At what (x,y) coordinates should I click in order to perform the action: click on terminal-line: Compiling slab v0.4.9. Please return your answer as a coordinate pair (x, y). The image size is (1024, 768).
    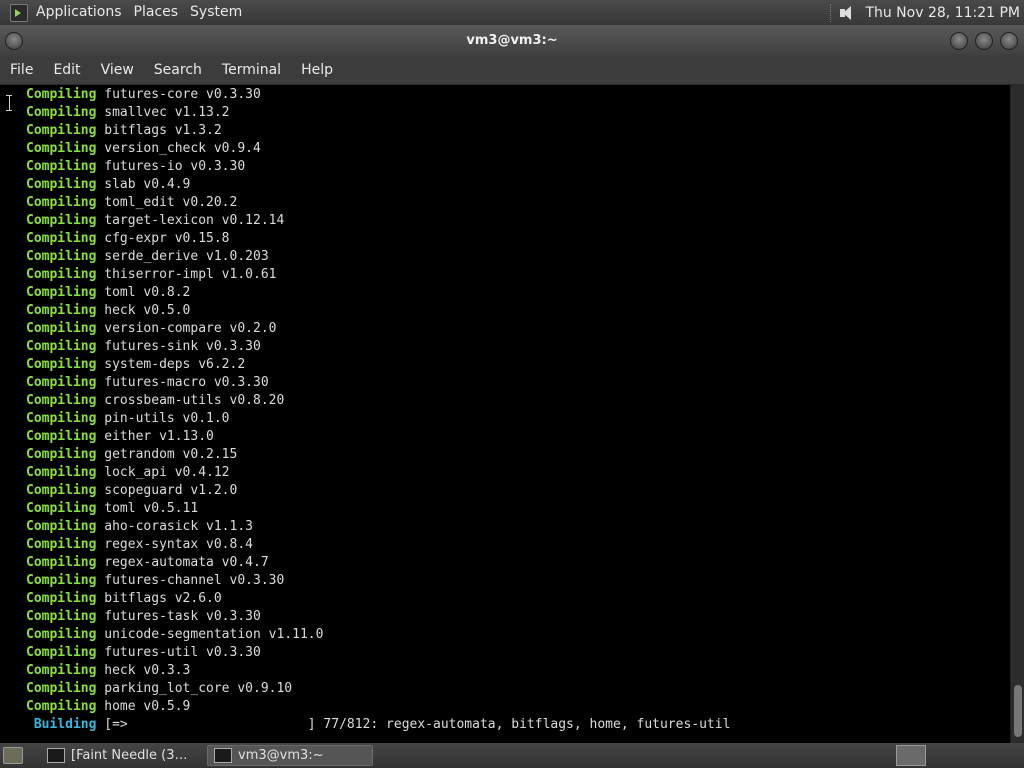
    Looking at the image, I should click on (378, 185).